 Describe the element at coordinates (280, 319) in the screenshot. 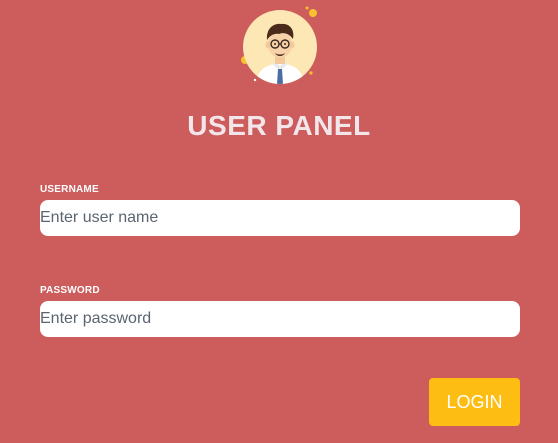

I see `password-field` at that location.